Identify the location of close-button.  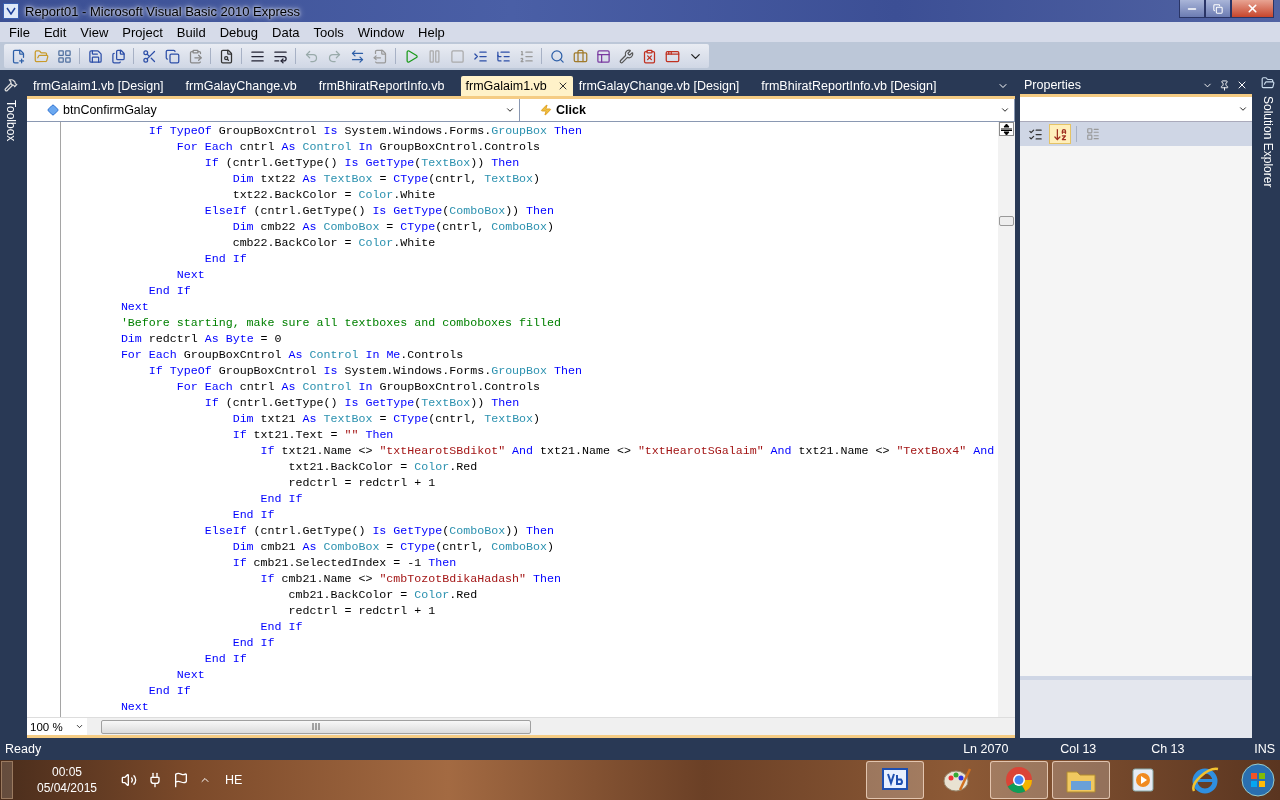
(1252, 9).